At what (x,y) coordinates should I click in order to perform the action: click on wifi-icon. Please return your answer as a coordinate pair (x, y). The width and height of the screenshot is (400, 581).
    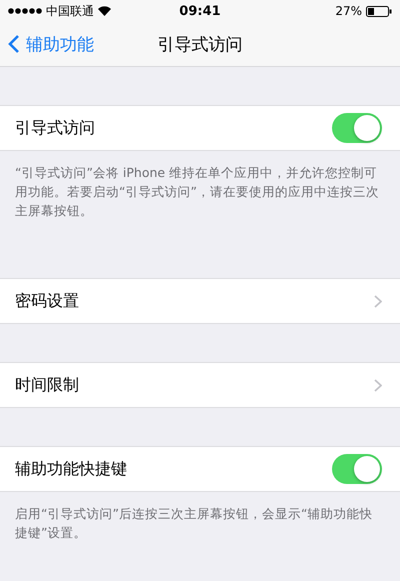
    Looking at the image, I should click on (104, 11).